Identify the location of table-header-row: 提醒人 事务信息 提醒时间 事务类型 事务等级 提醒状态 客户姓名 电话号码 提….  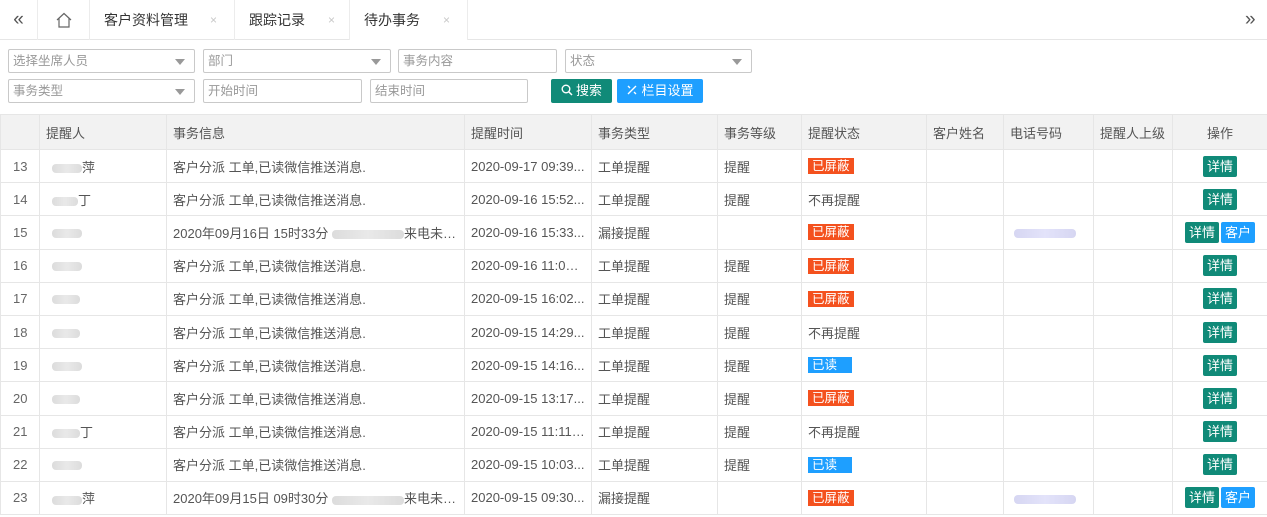
(633, 132).